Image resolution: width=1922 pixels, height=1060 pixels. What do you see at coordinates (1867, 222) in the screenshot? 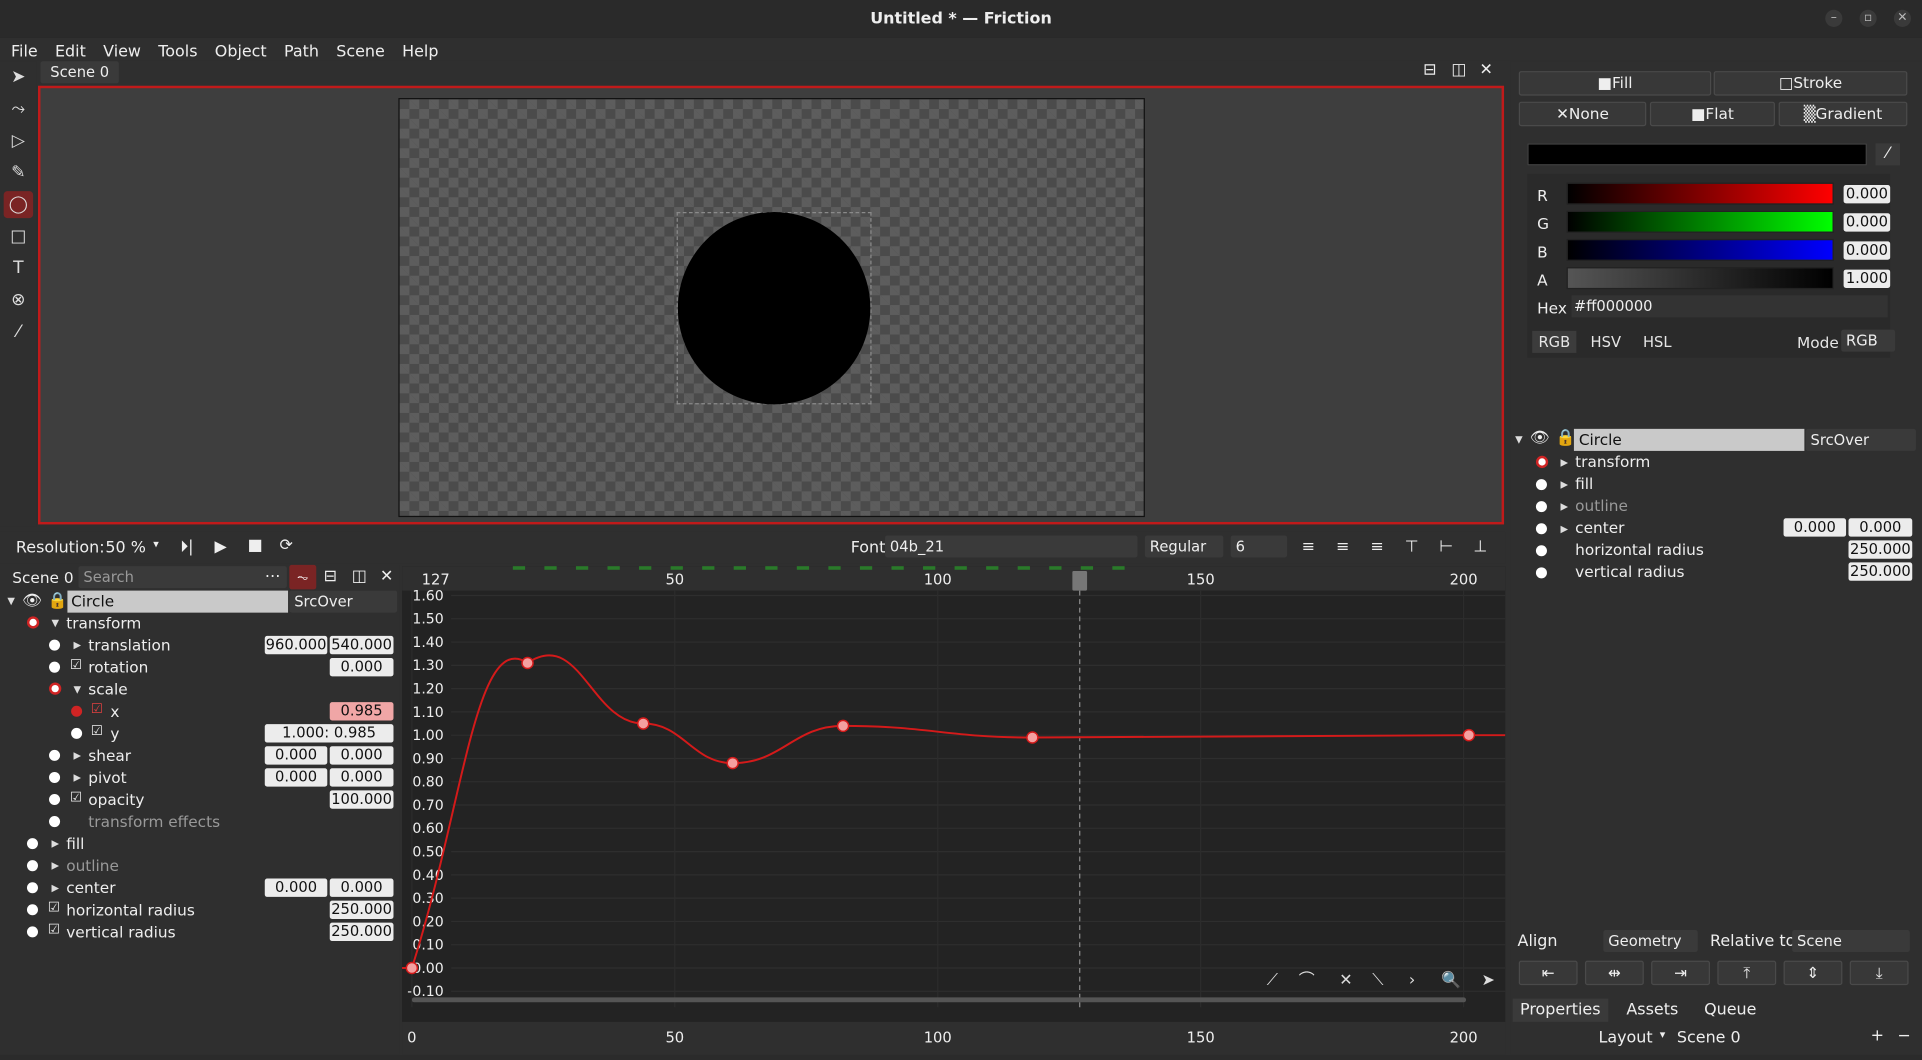
I see `green-value: 0.000` at bounding box center [1867, 222].